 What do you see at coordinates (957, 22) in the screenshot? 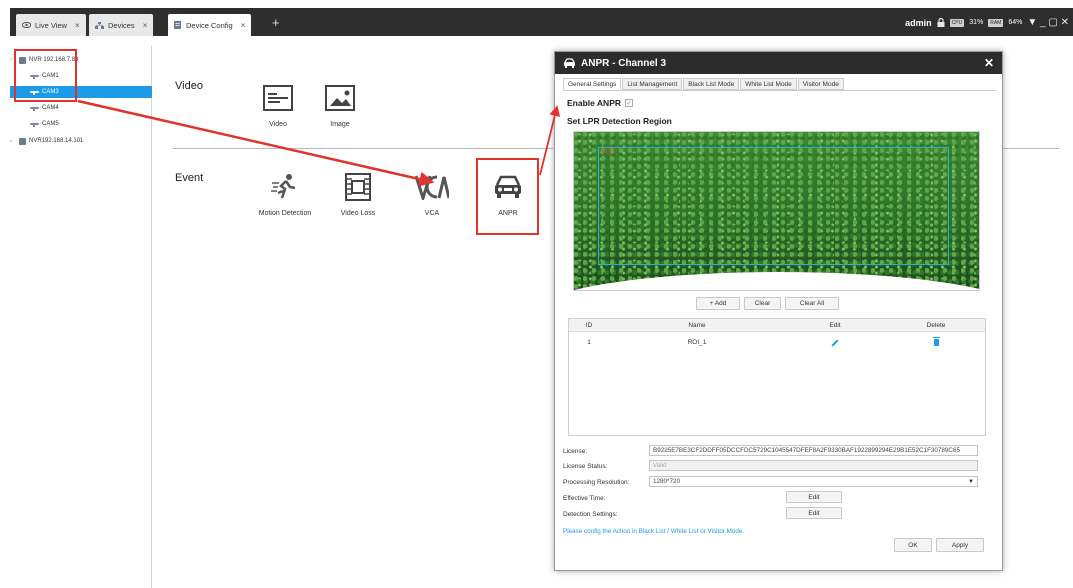
I see `cpu-chip: CPU` at bounding box center [957, 22].